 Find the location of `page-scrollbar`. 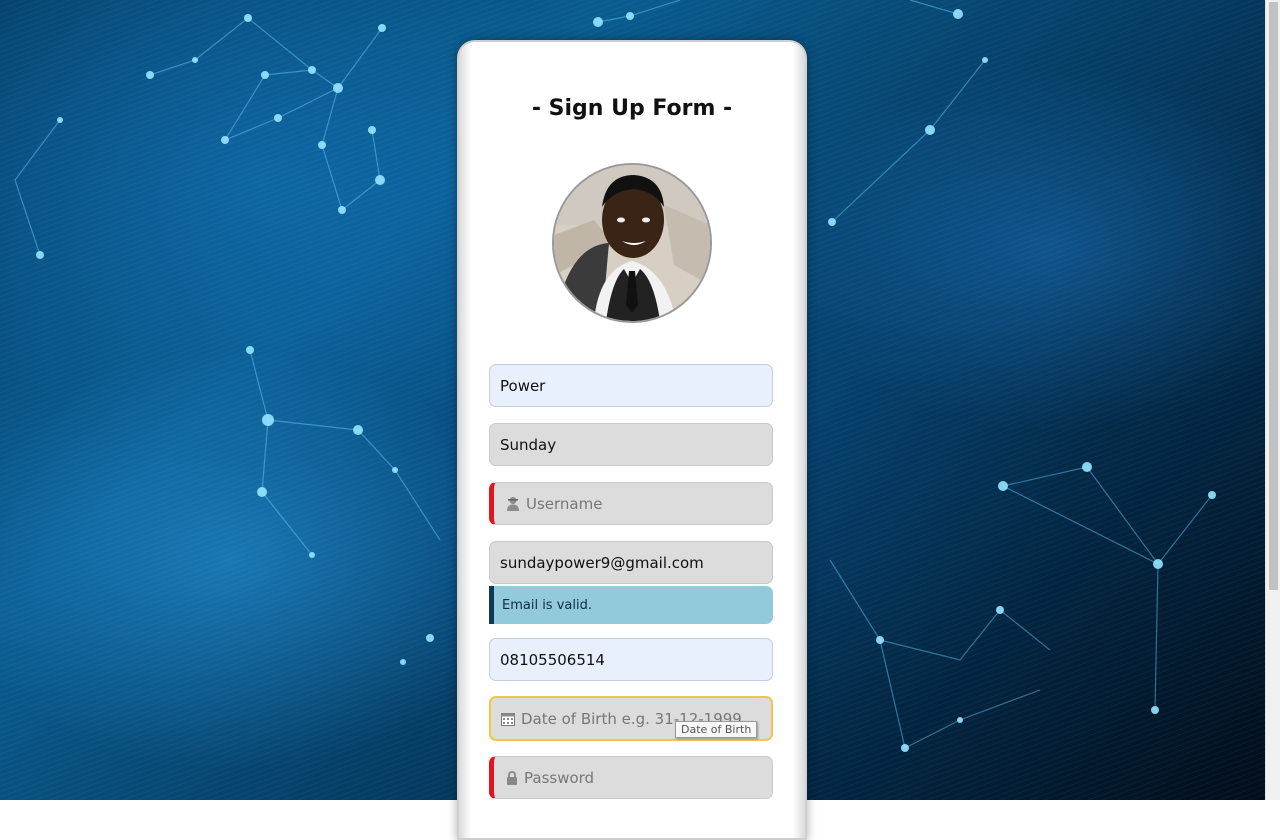

page-scrollbar is located at coordinates (1272, 400).